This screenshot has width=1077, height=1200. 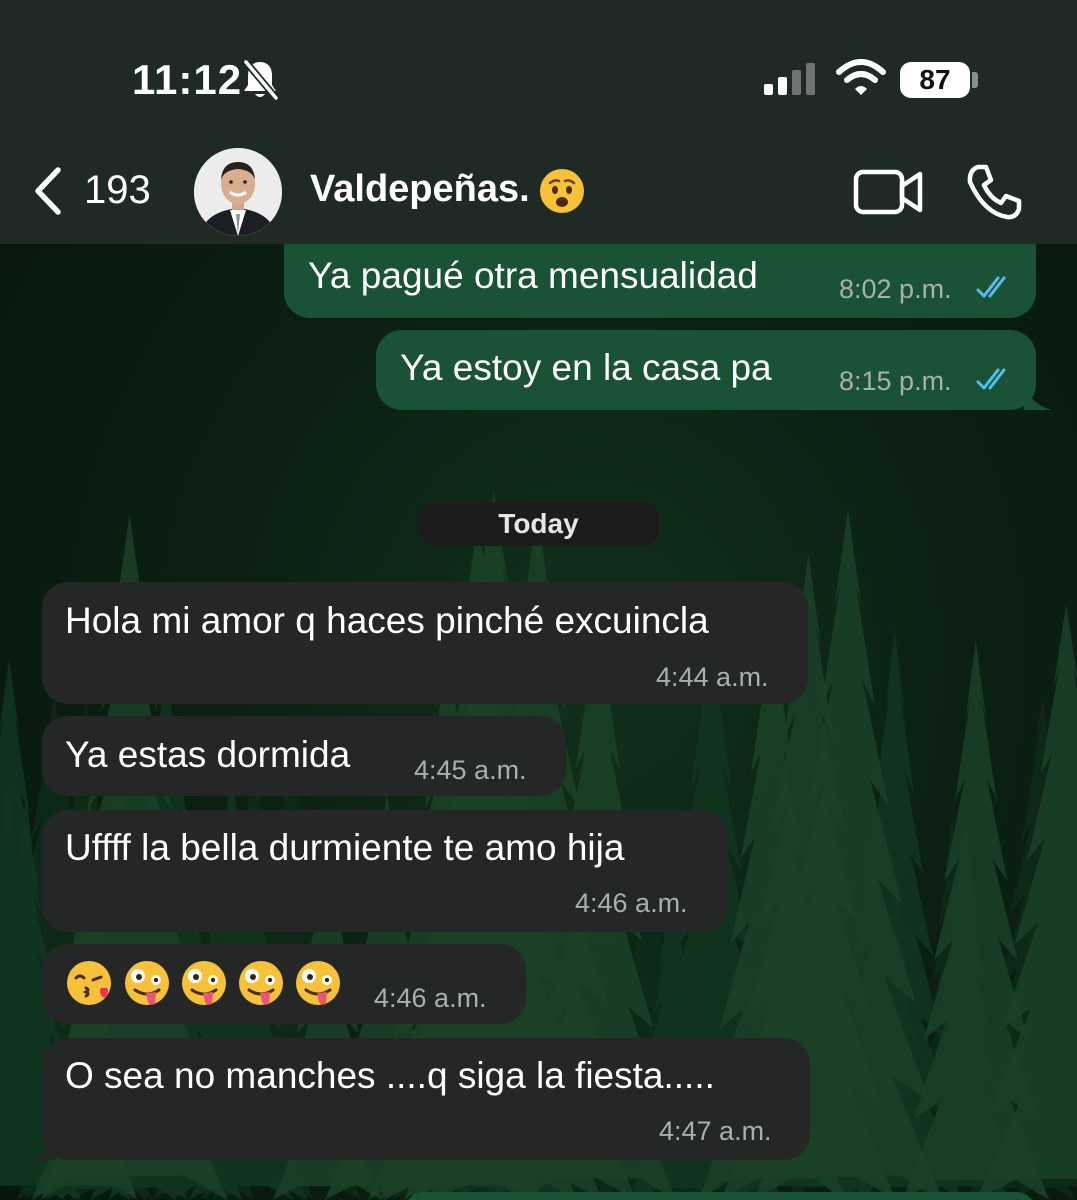 What do you see at coordinates (187, 79) in the screenshot?
I see `status-time: 11:12` at bounding box center [187, 79].